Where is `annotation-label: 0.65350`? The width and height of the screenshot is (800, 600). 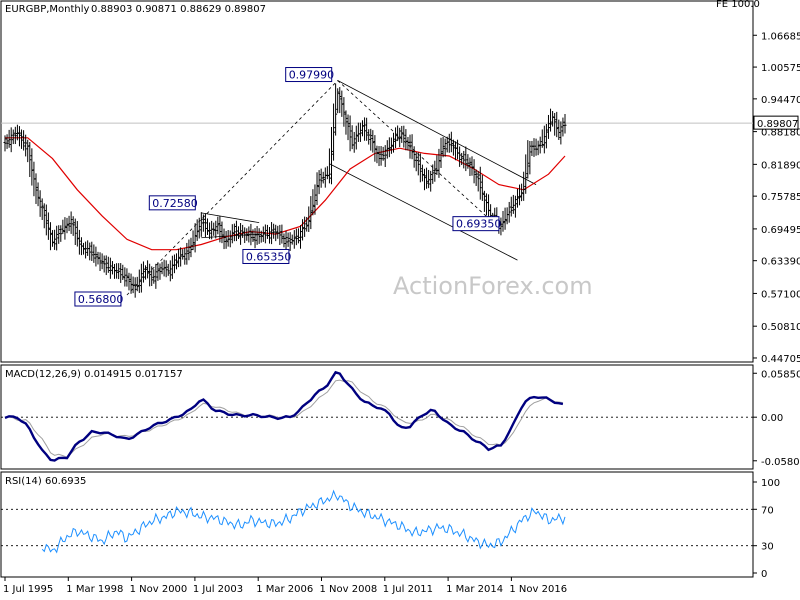 annotation-label: 0.65350 is located at coordinates (269, 256).